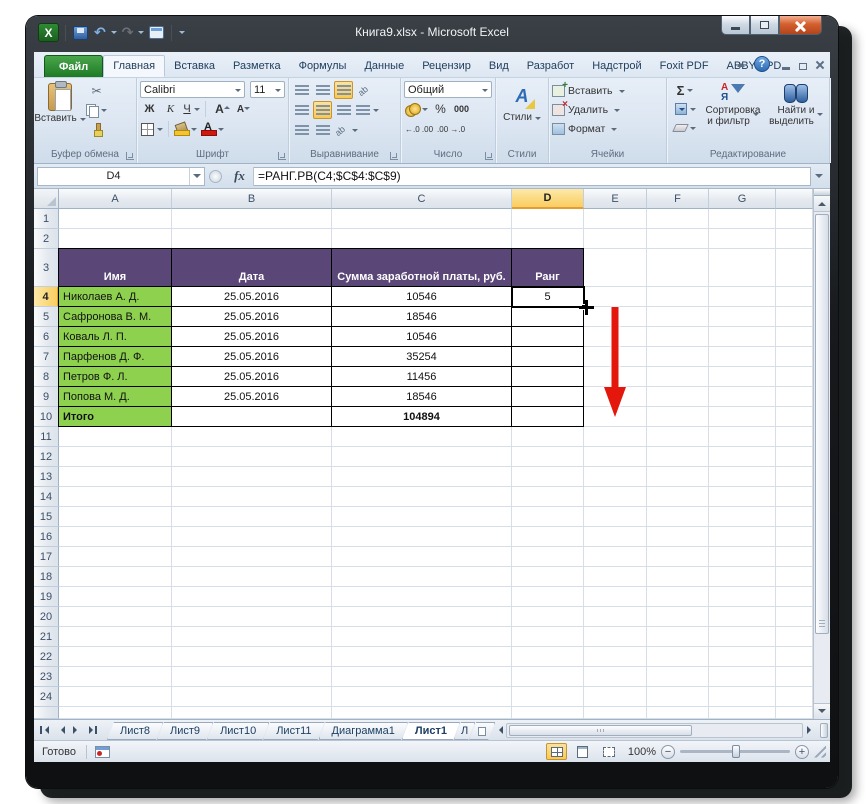 The image size is (866, 804). I want to click on insert-cells-button: Вставить, so click(607, 90).